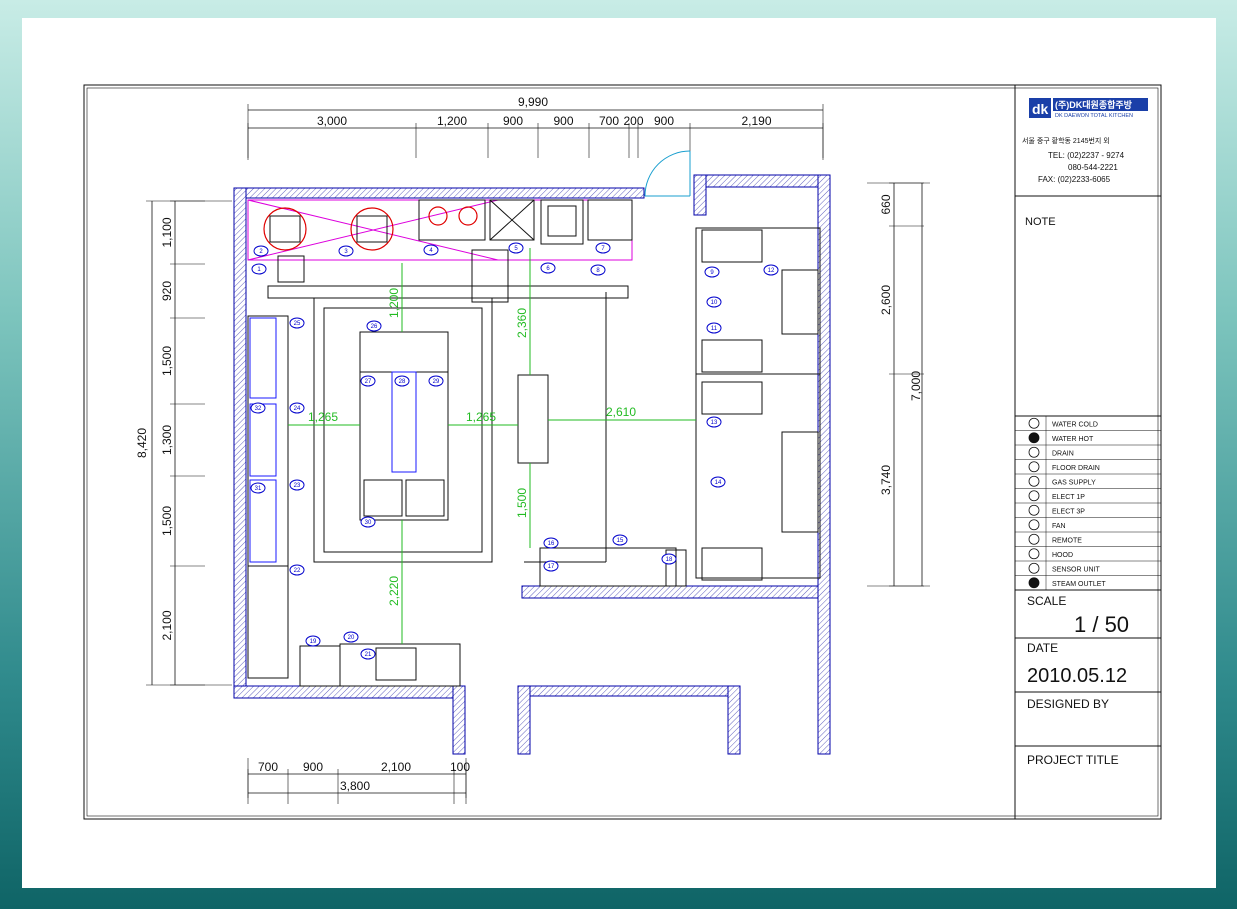 The width and height of the screenshot is (1237, 909). What do you see at coordinates (1034, 452) in the screenshot?
I see `drain-symbol` at bounding box center [1034, 452].